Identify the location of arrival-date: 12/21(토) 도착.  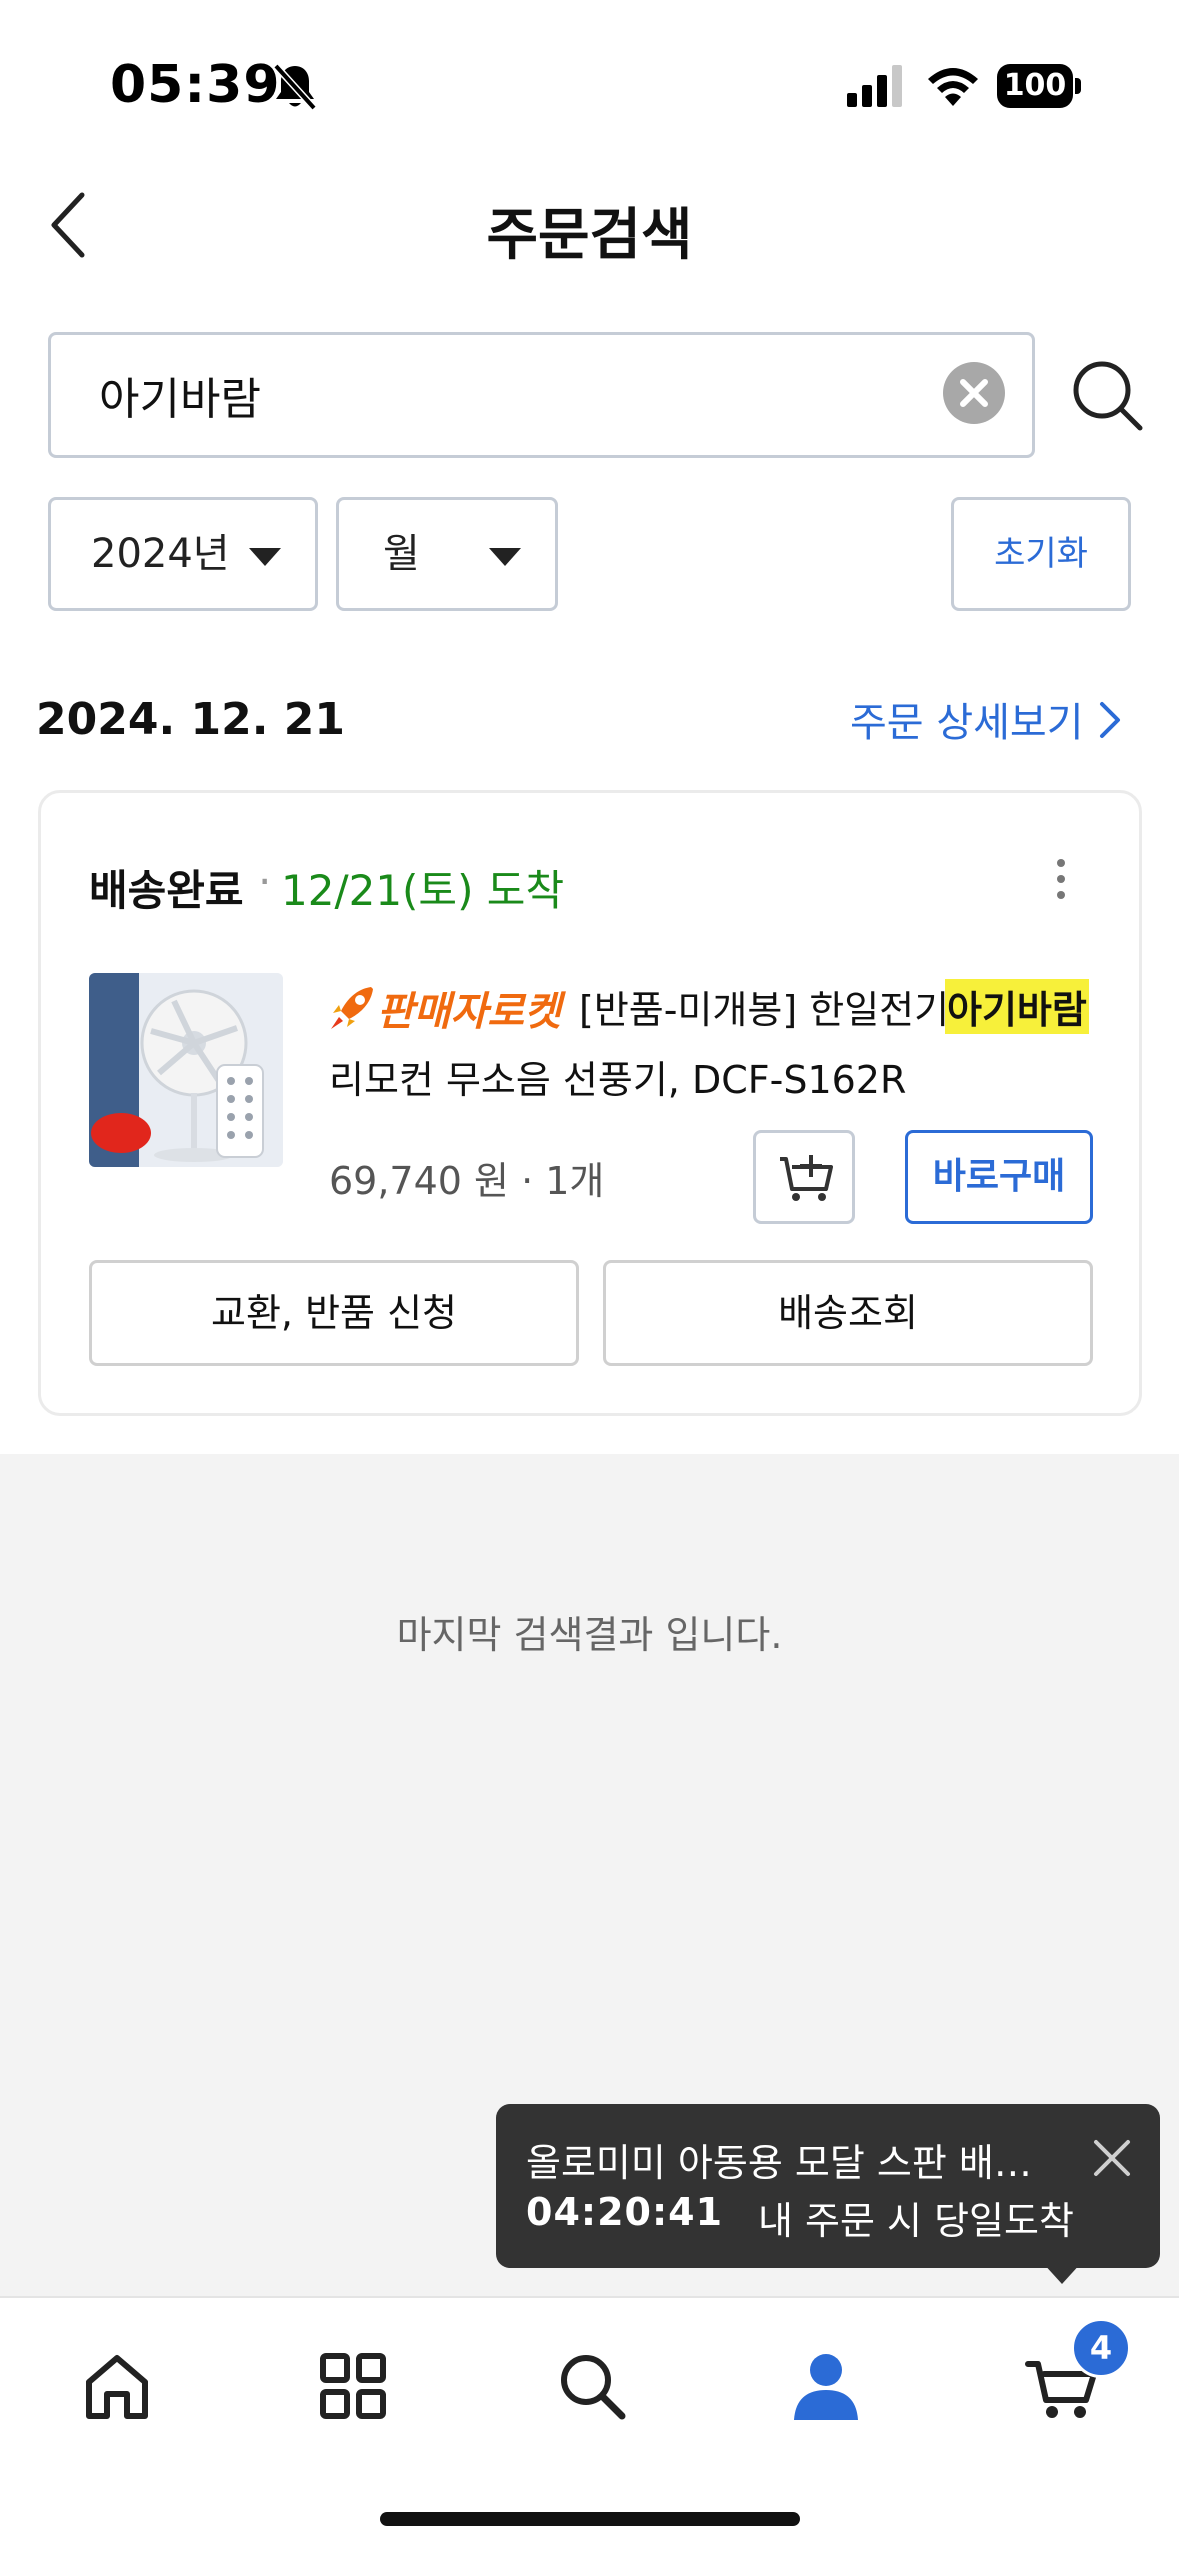
(423, 890).